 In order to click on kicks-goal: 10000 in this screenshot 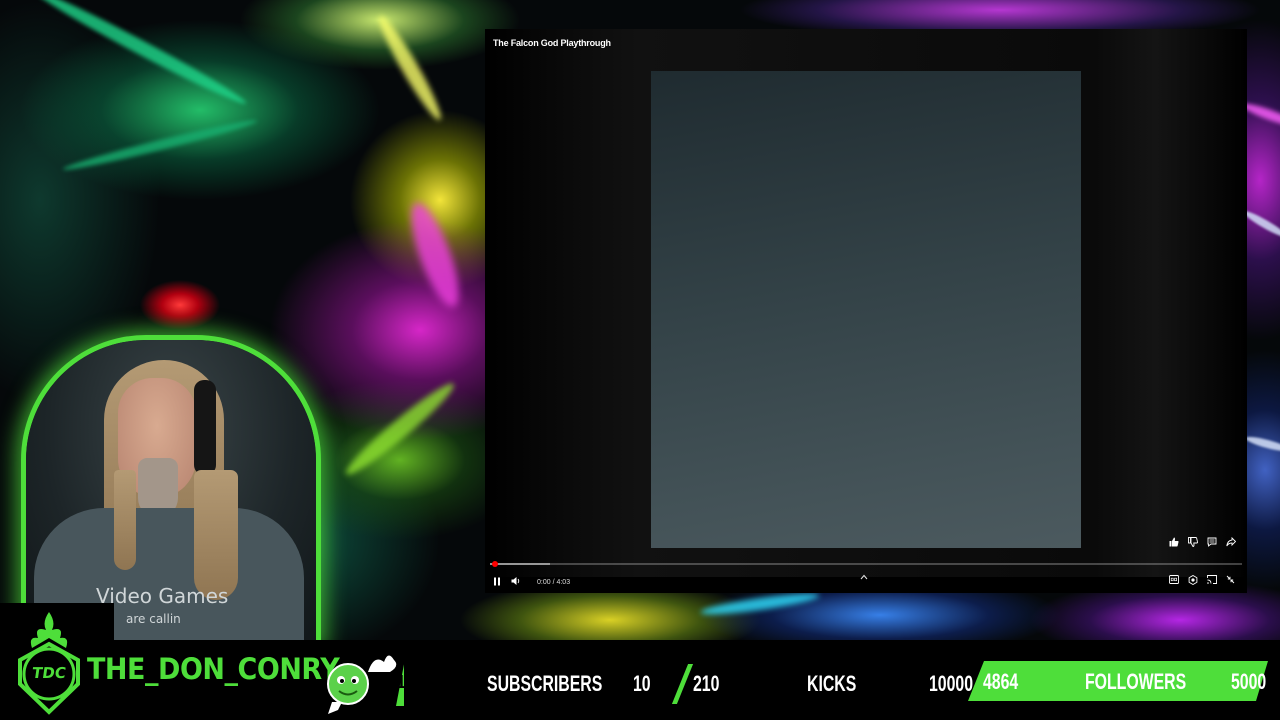, I will do `click(951, 683)`.